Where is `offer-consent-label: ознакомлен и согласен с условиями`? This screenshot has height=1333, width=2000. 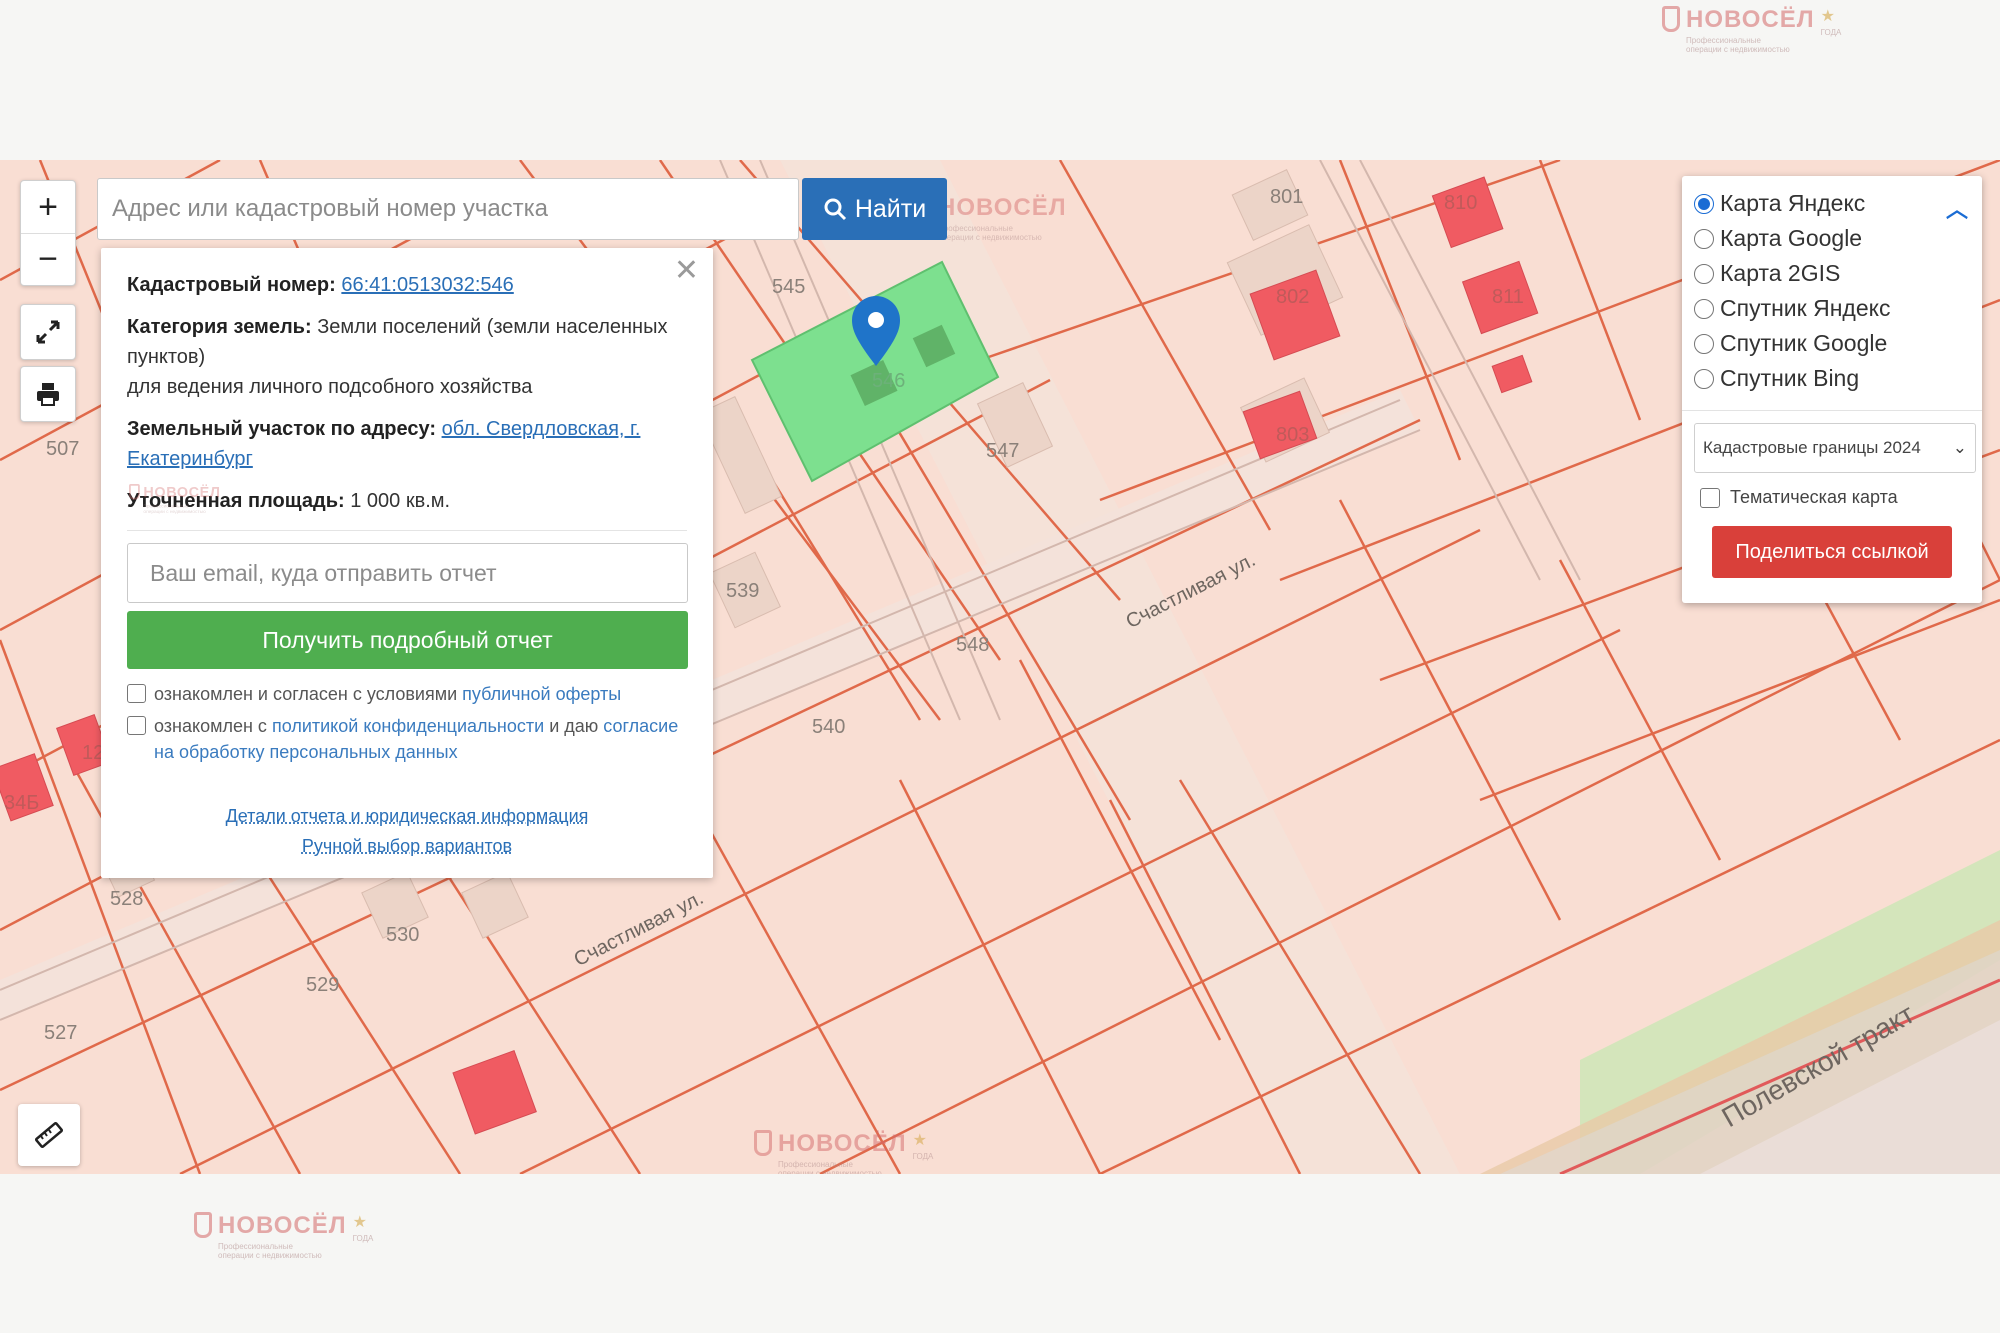 offer-consent-label: ознакомлен и согласен с условиями is located at coordinates (306, 694).